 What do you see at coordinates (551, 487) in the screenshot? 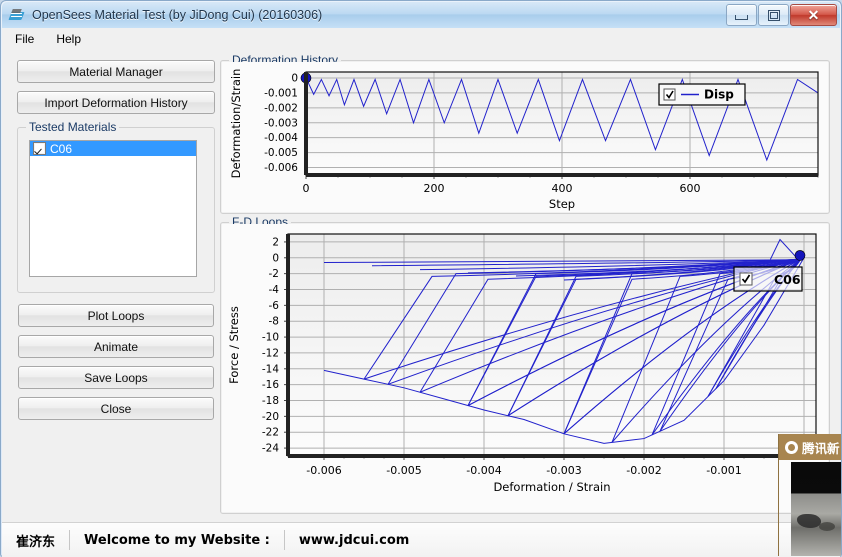
I see `x-axis-label: Deformation / Strain` at bounding box center [551, 487].